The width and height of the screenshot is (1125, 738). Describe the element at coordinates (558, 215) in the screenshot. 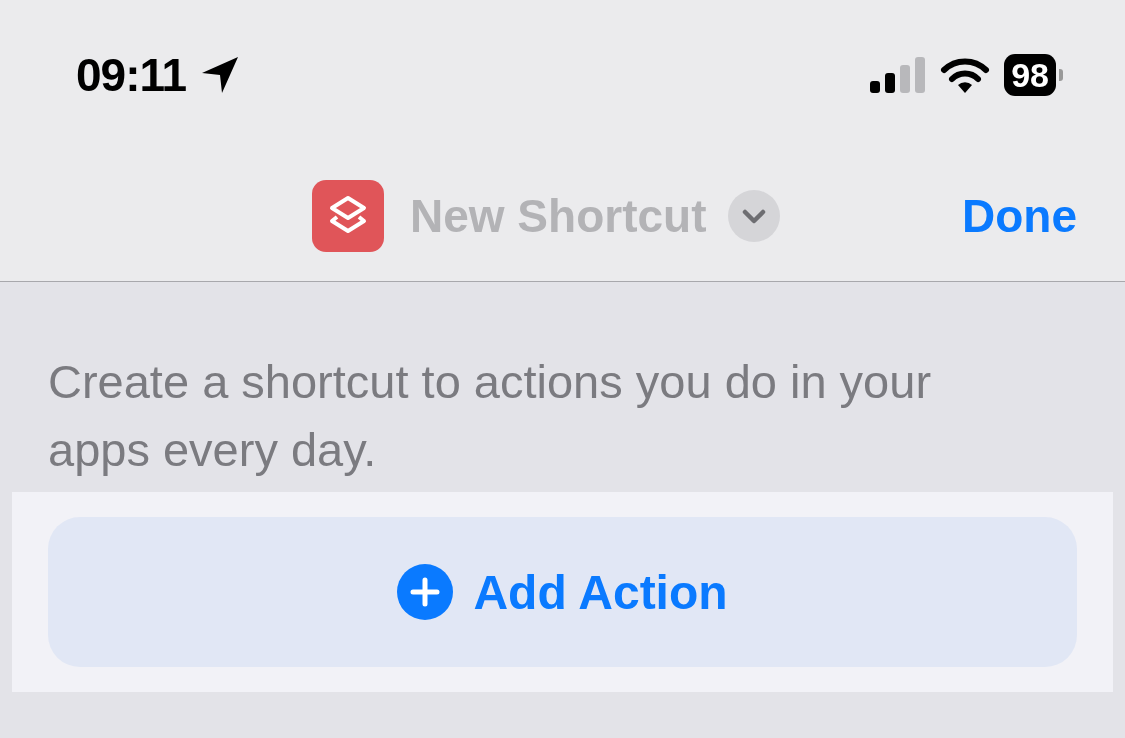

I see `shortcut-title: New Shortcut` at that location.